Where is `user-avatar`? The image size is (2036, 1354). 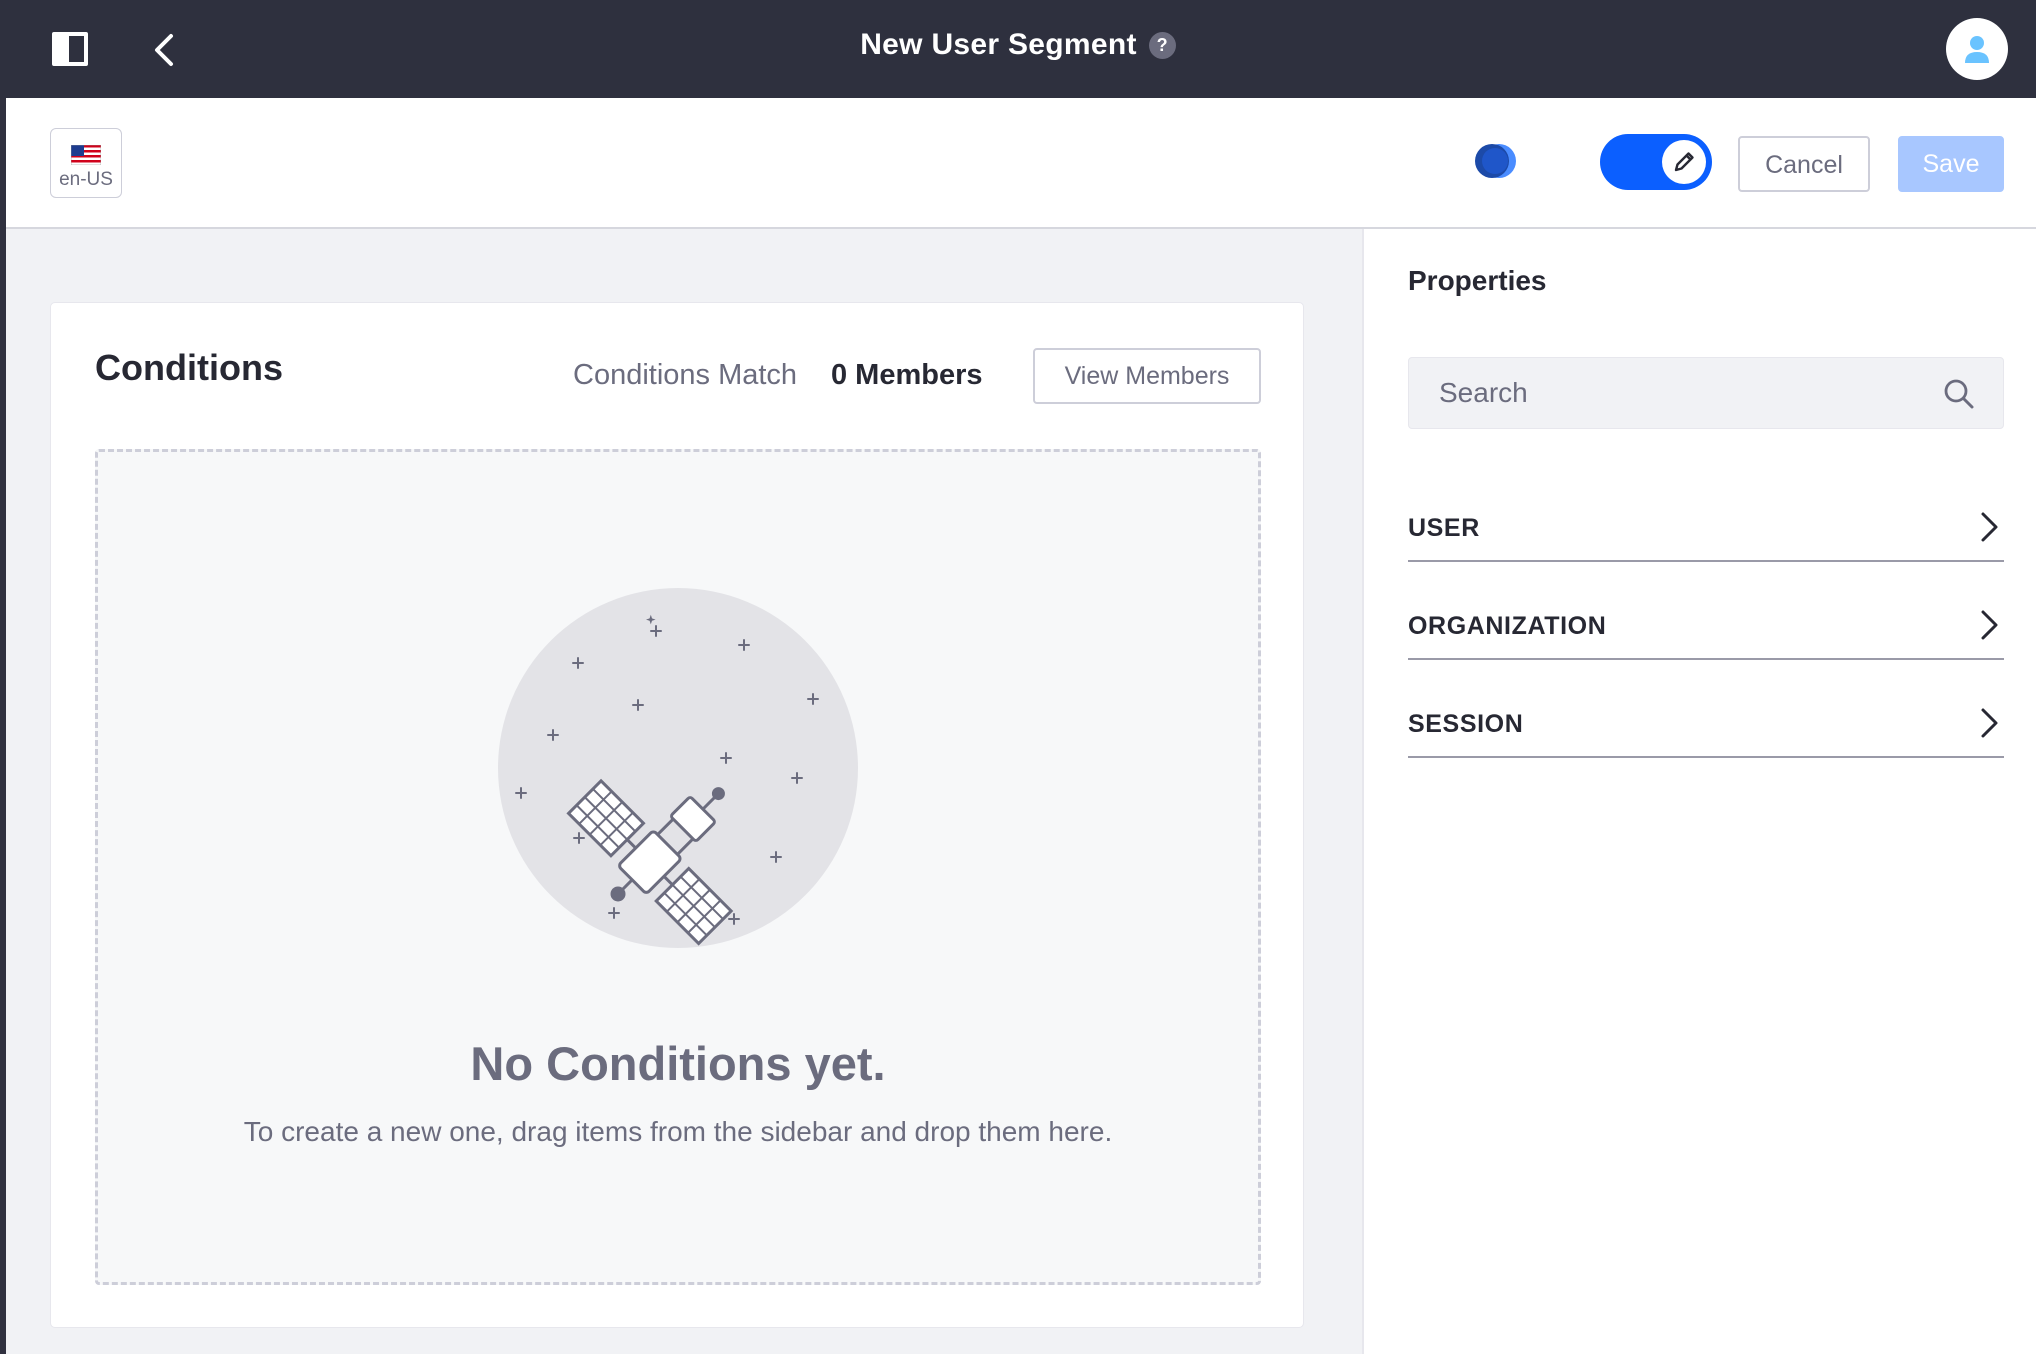
user-avatar is located at coordinates (1977, 49).